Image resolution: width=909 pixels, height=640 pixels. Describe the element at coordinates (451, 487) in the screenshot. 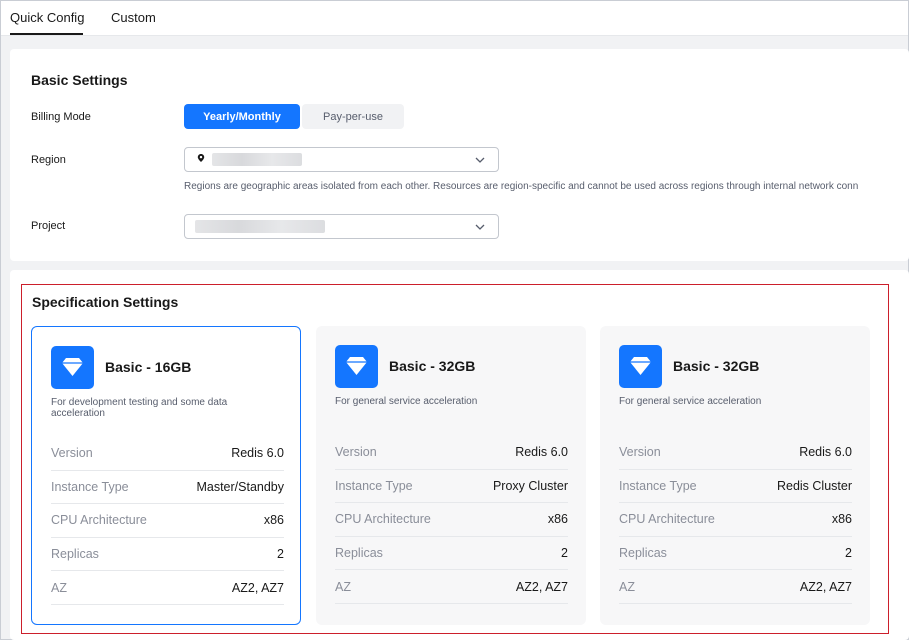

I see `spec-row-instance-type: Instance Type Proxy Cluster` at that location.